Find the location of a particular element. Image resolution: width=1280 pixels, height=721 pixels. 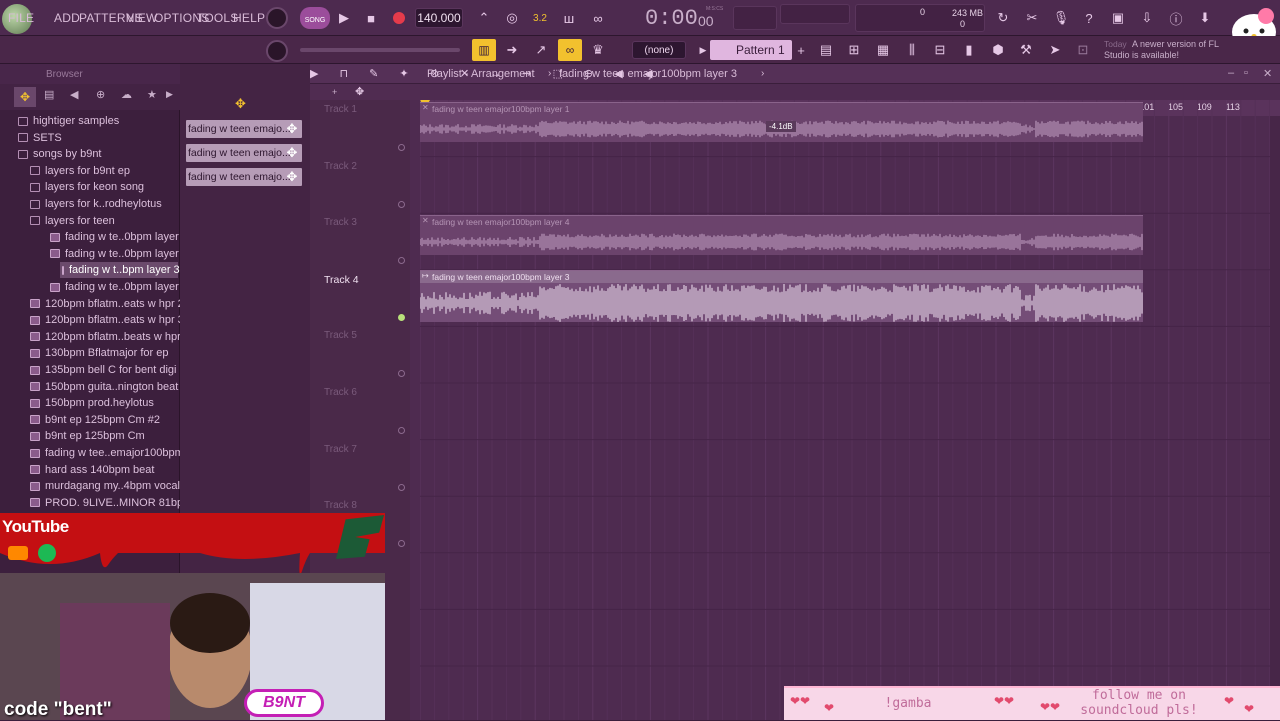

audio-clip: ✕ fading w teen emajor100bpm layer 4 is located at coordinates (781, 235).